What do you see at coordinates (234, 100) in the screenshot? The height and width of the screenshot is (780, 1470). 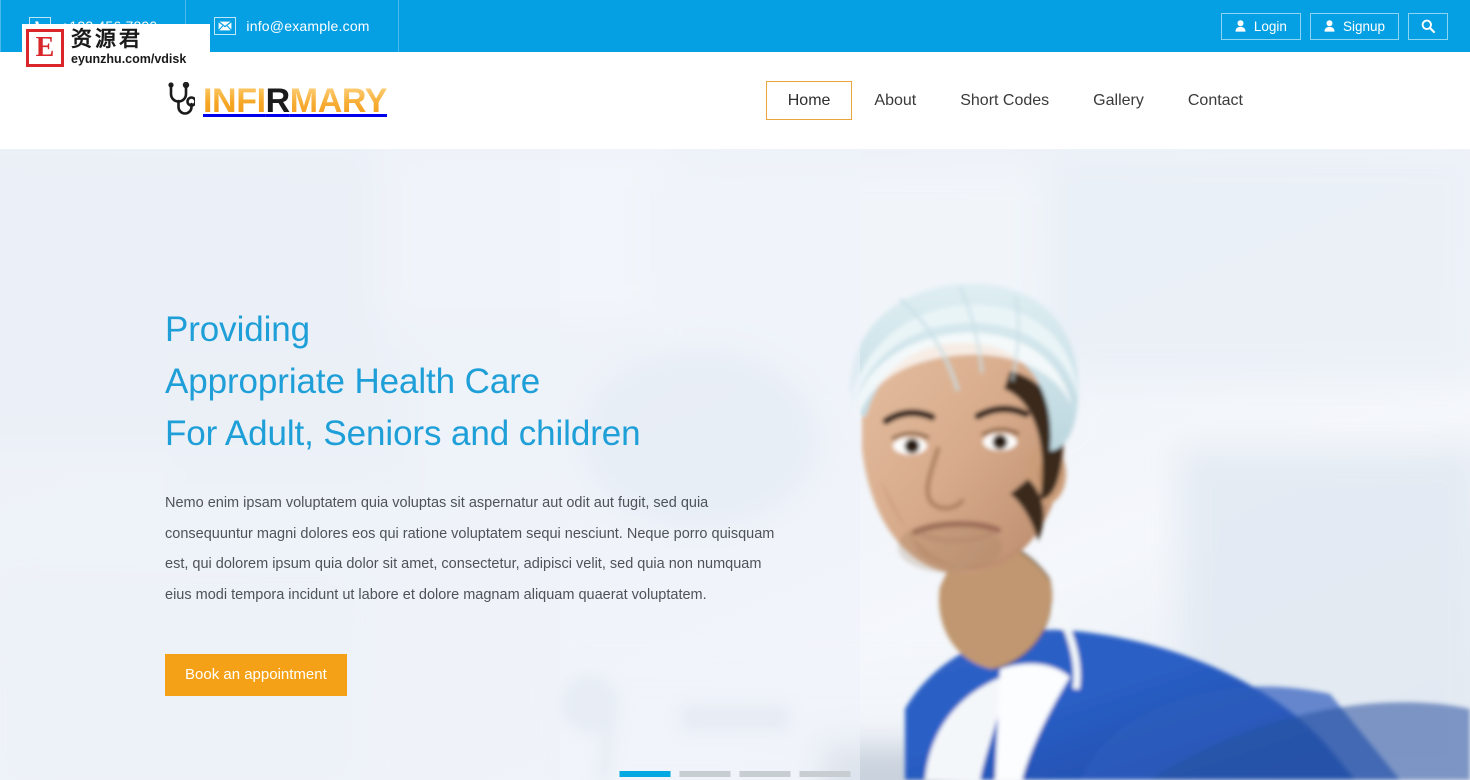 I see `logo-text-part-a: INFI` at bounding box center [234, 100].